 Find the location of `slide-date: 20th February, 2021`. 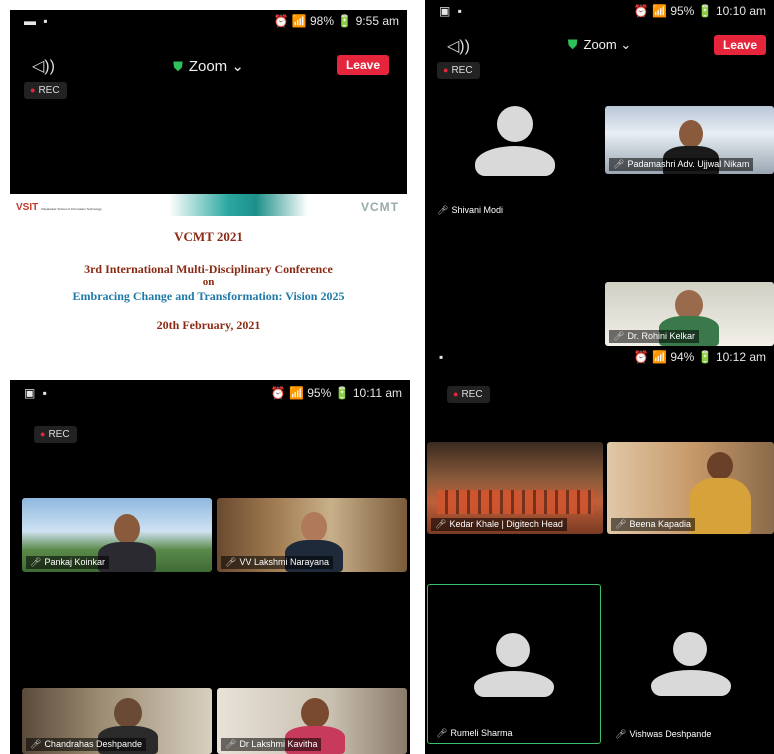

slide-date: 20th February, 2021 is located at coordinates (208, 325).